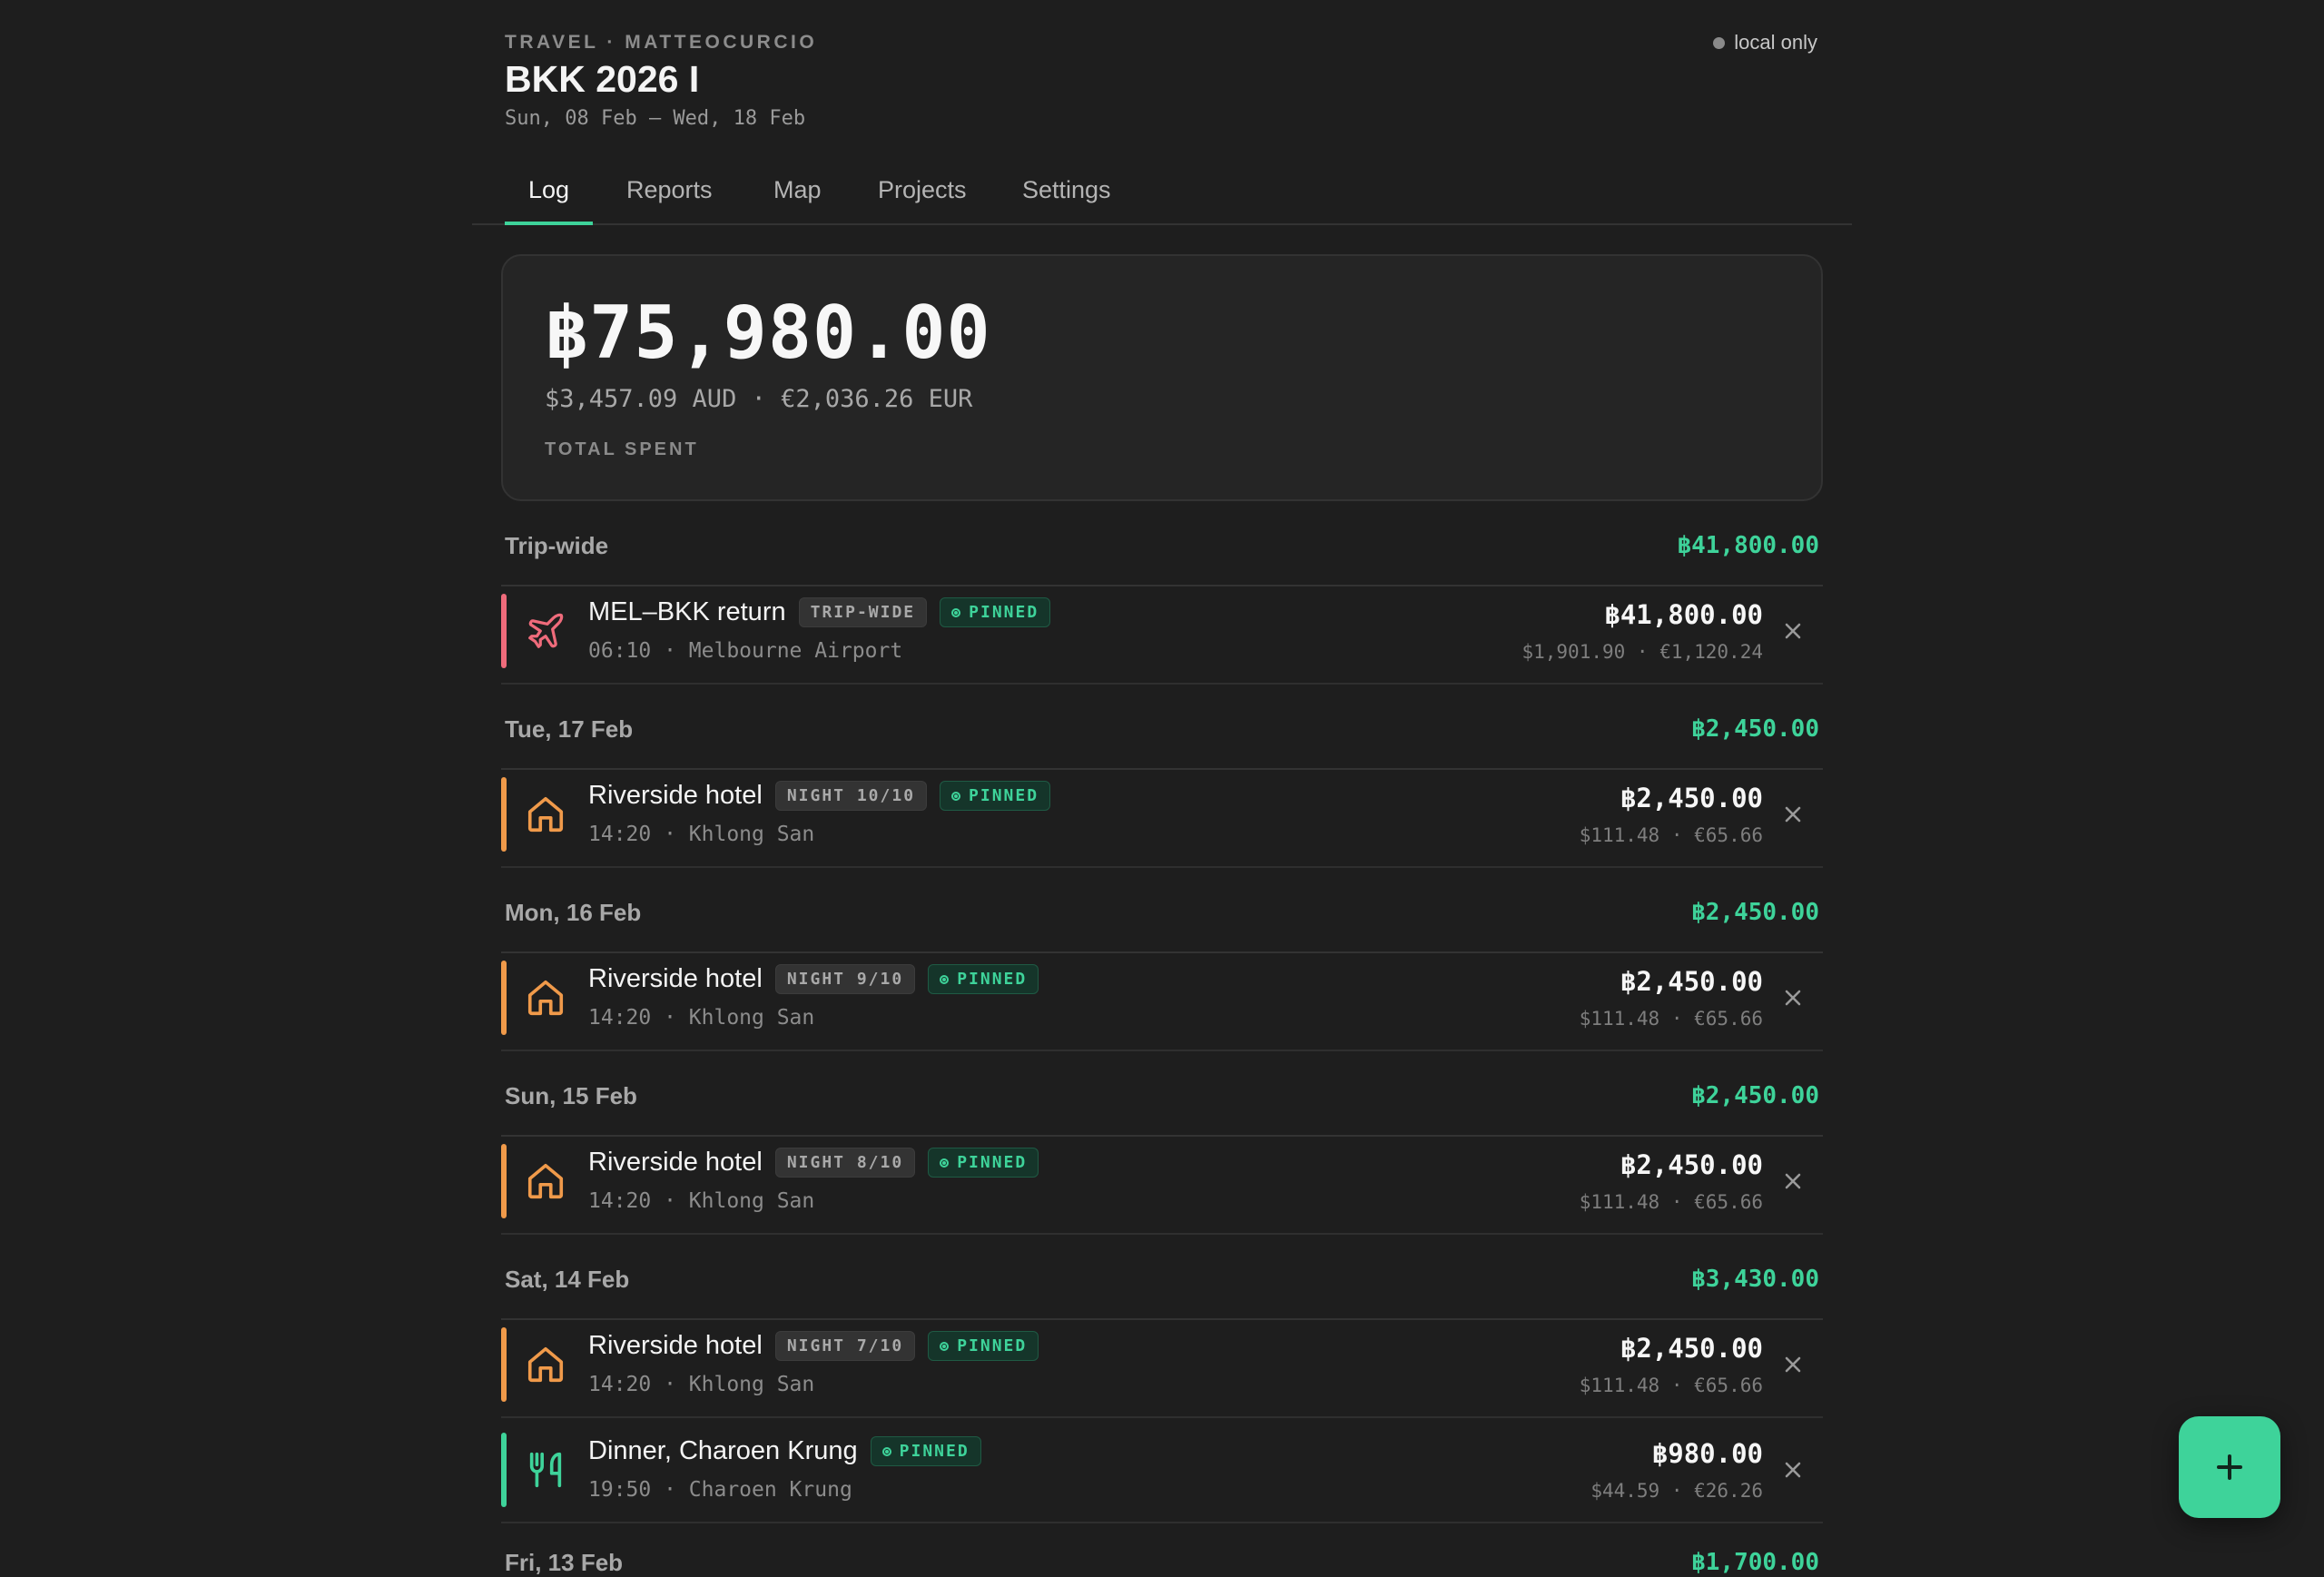 The height and width of the screenshot is (1577, 2324). Describe the element at coordinates (851, 796) in the screenshot. I see `entry-tag-badge: NIGHT 10/10` at that location.